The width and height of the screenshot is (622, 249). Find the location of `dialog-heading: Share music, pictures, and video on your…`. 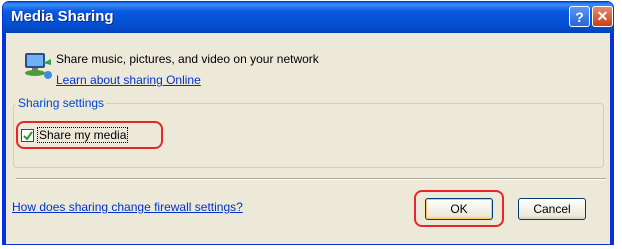

dialog-heading: Share music, pictures, and video on your… is located at coordinates (187, 59).